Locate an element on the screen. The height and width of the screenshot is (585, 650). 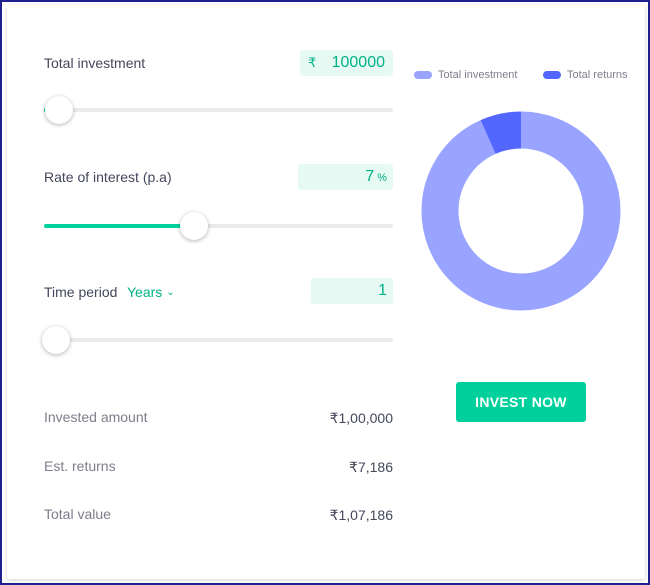
total-value-label: Total value is located at coordinates (77, 514).